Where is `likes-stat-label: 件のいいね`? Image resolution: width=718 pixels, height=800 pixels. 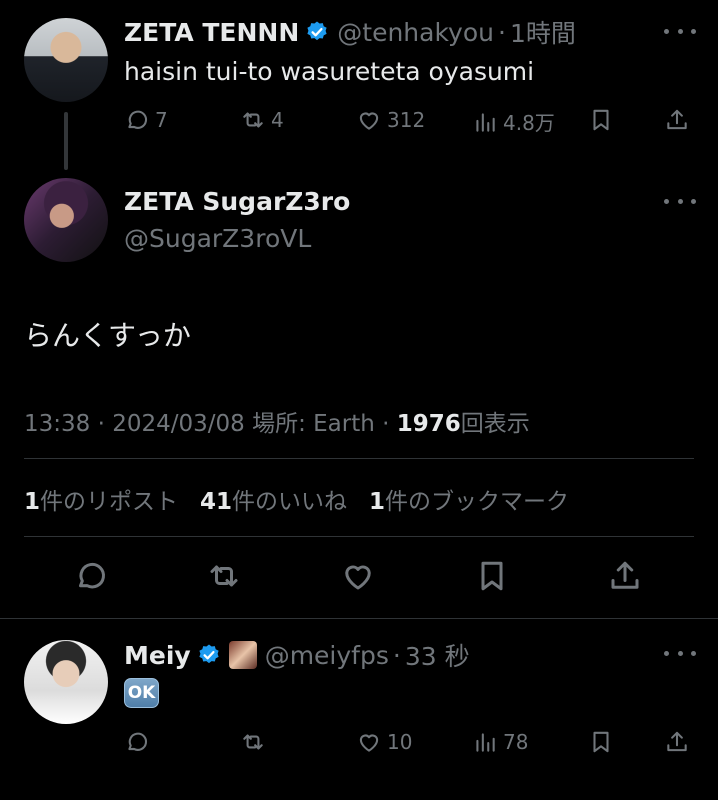
likes-stat-label: 件のいいね is located at coordinates (290, 502).